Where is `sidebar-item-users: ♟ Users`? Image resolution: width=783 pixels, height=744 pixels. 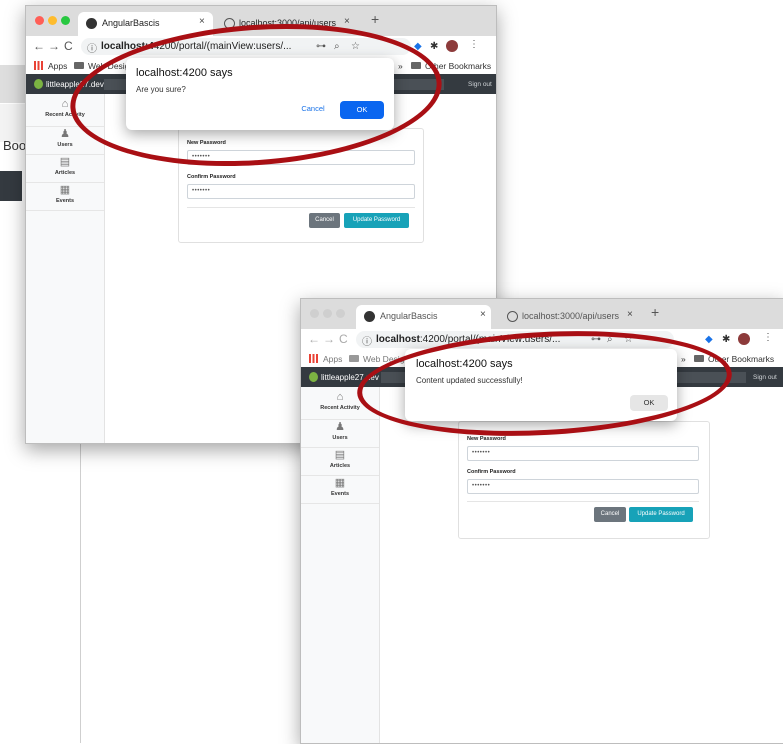 sidebar-item-users: ♟ Users is located at coordinates (340, 434).